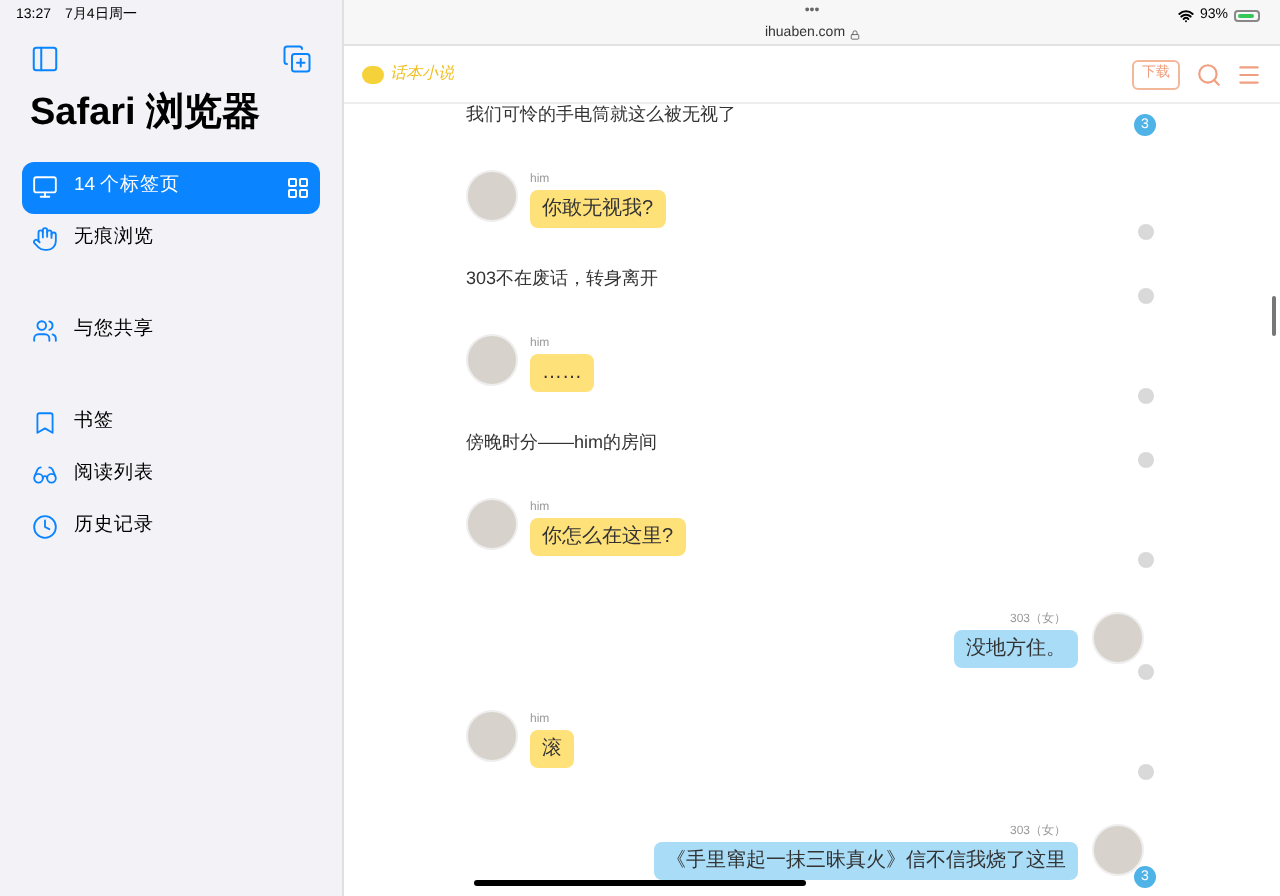 Image resolution: width=1280 pixels, height=896 pixels. I want to click on new-tab-group-icon, so click(297, 58).